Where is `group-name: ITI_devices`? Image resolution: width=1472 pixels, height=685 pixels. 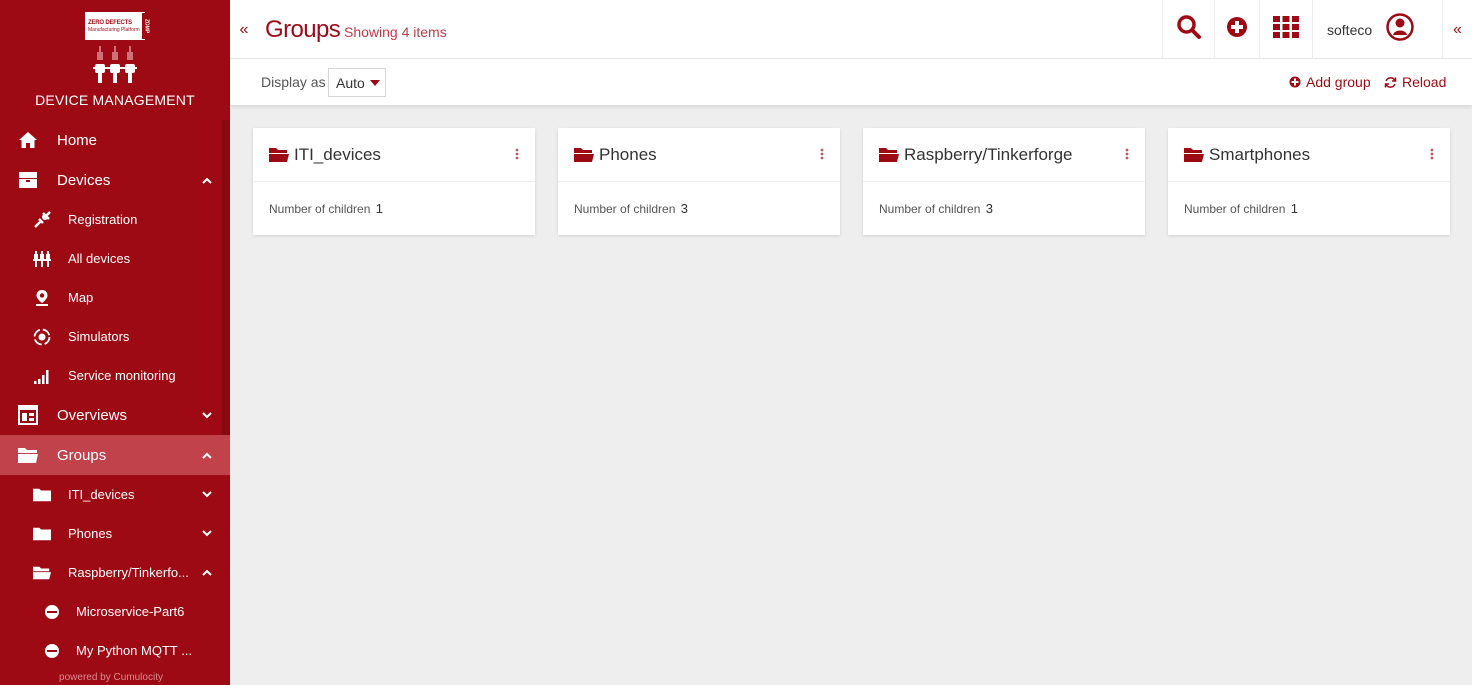
group-name: ITI_devices is located at coordinates (337, 155).